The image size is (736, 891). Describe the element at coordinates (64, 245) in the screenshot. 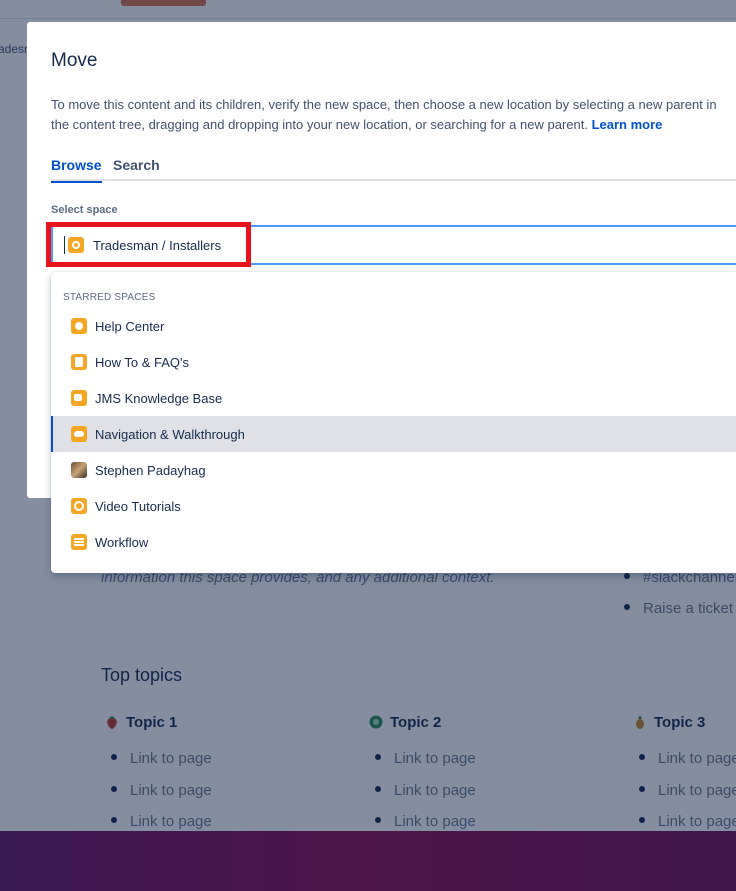

I see `text-caret` at that location.